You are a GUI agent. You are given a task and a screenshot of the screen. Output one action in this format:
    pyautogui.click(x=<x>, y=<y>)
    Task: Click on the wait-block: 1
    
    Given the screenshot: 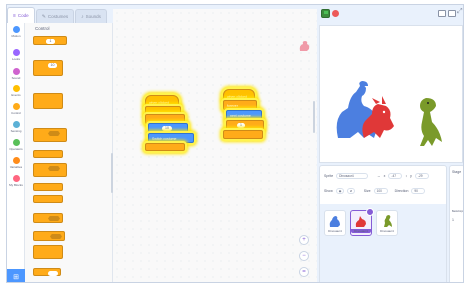 What is the action you would take?
    pyautogui.click(x=50, y=40)
    